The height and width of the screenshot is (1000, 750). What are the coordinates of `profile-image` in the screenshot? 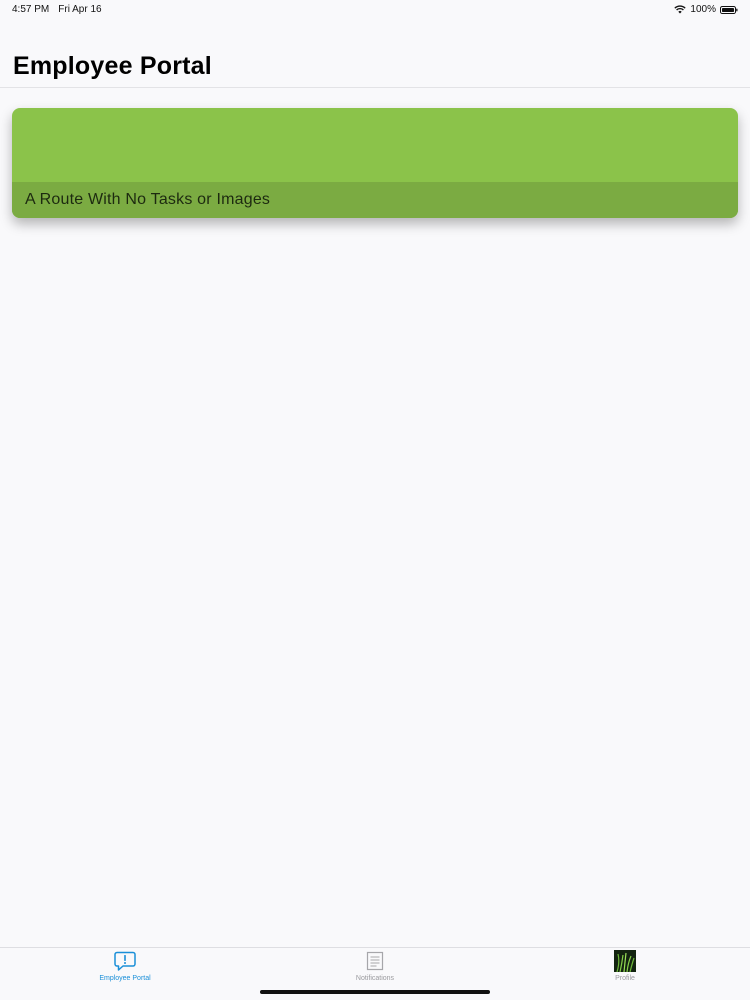 It's located at (625, 961).